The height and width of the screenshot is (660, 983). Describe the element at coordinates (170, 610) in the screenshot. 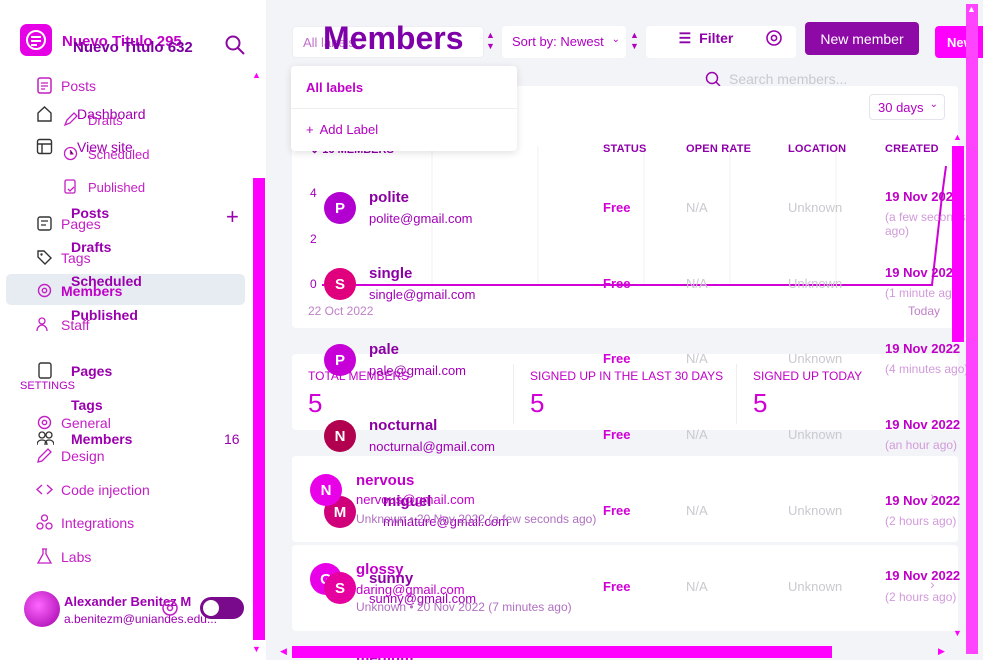

I see `user-settings-gear-icon` at that location.